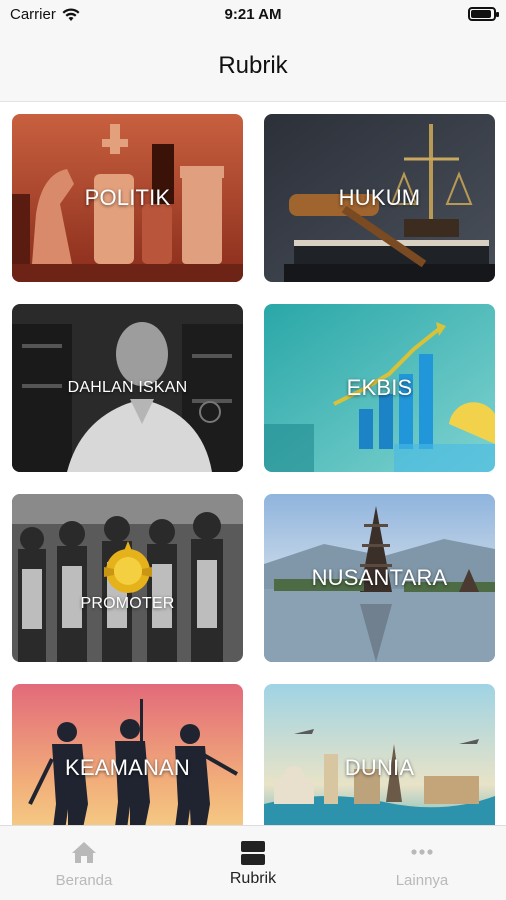 The width and height of the screenshot is (506, 900). I want to click on navigation-bar: Rubrik, so click(253, 66).